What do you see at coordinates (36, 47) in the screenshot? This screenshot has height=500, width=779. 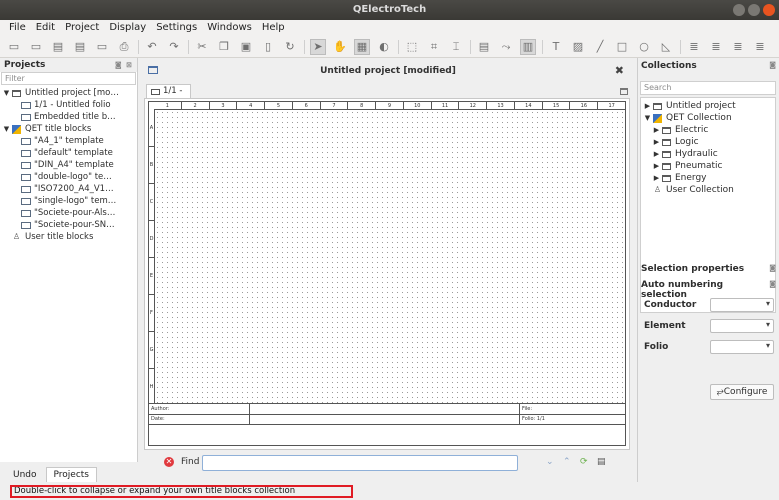 I see `open-icon: ▭` at bounding box center [36, 47].